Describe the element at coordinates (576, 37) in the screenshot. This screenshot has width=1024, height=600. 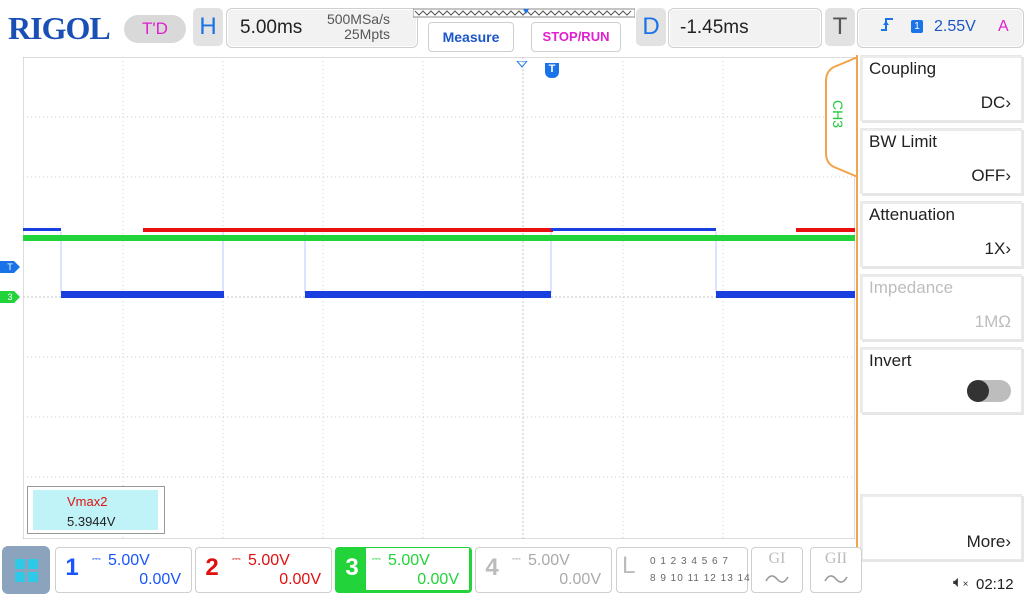
I see `stop-run-button: STOP/RUN` at that location.